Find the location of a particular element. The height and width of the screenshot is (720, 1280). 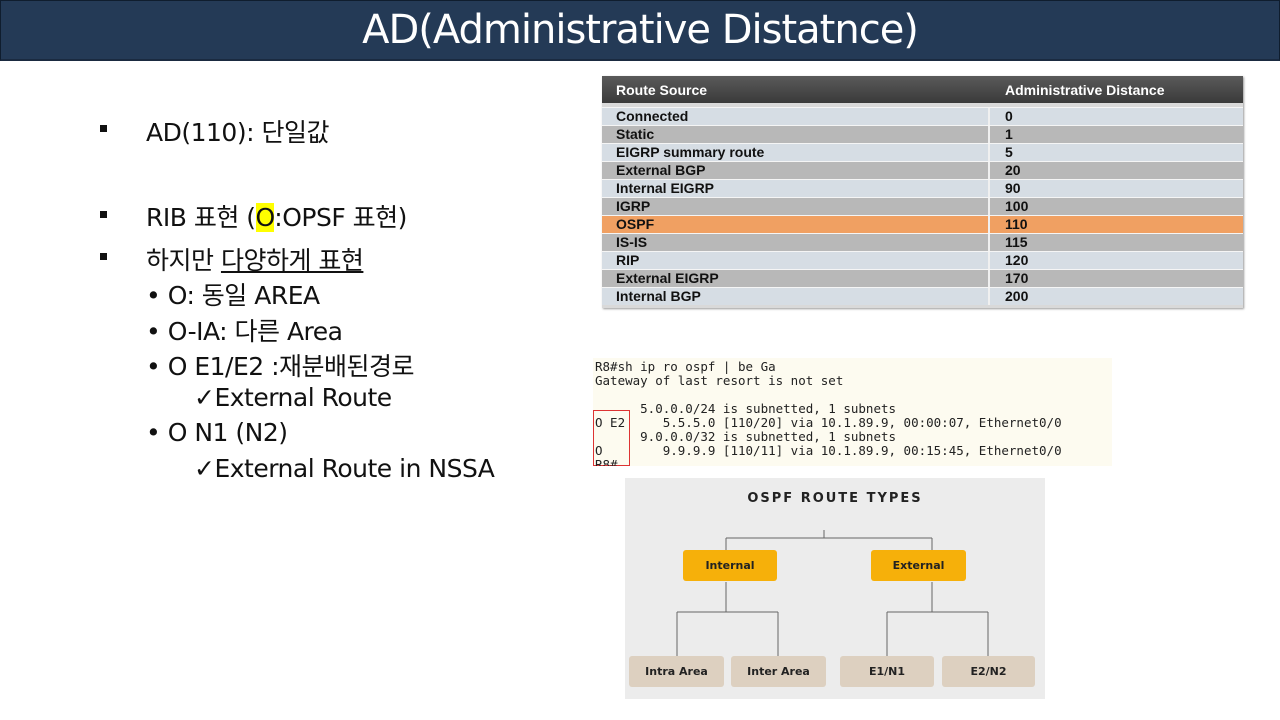

route-source-cell: External BGP is located at coordinates (661, 170).